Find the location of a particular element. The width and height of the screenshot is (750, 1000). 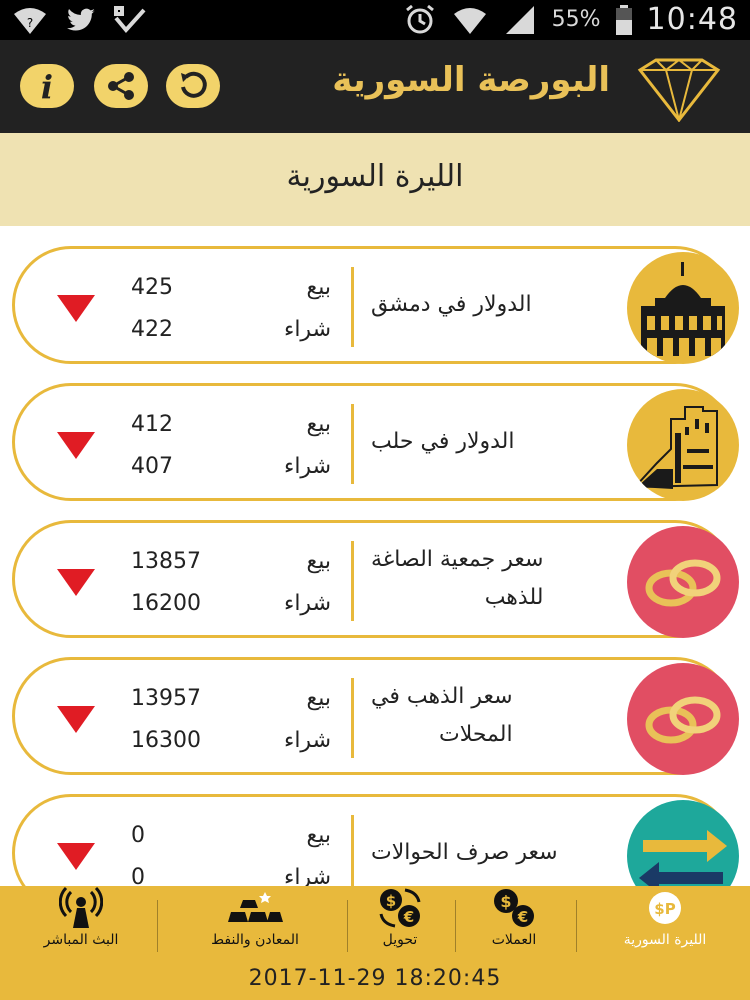

tasks-check-icon is located at coordinates (130, 20).